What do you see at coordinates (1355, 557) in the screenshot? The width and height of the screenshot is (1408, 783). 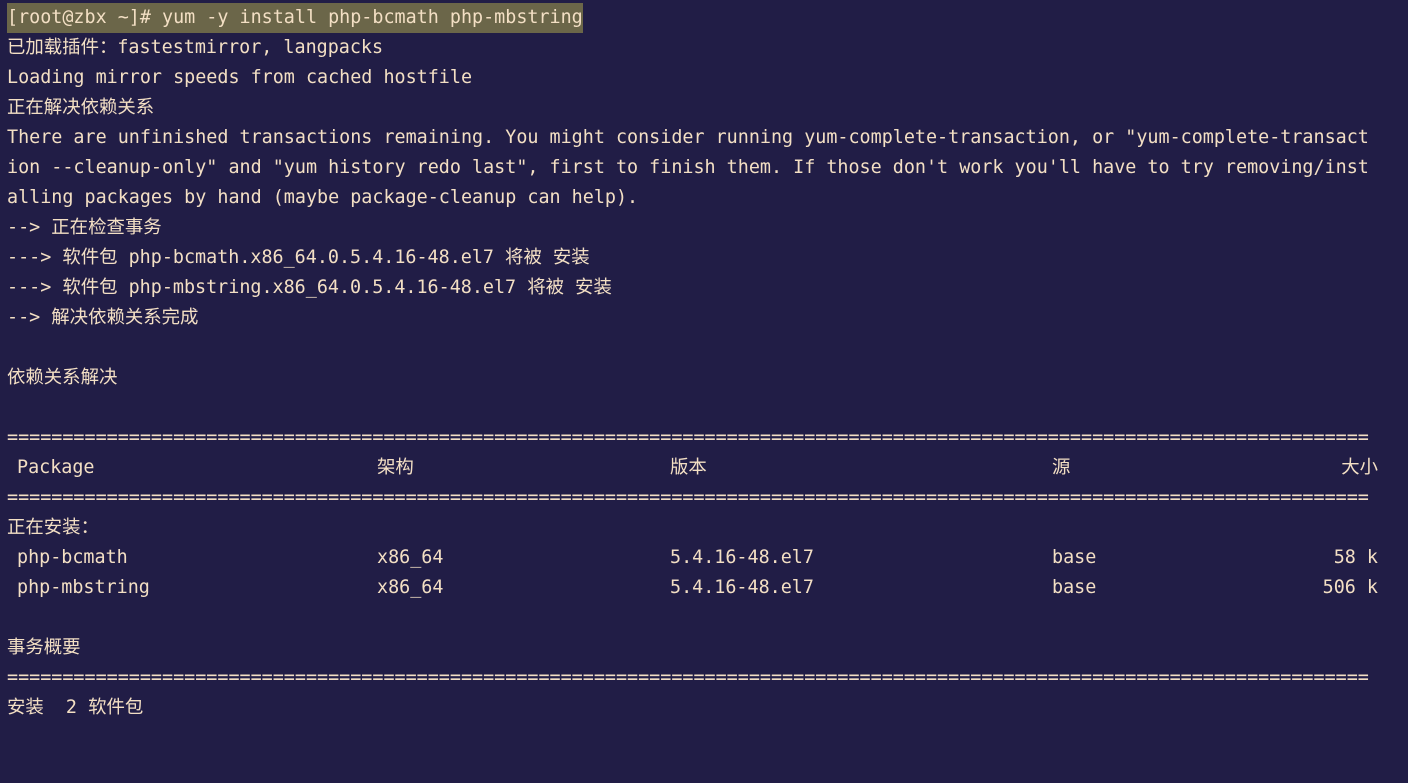 I see `cell-size: 58 k` at bounding box center [1355, 557].